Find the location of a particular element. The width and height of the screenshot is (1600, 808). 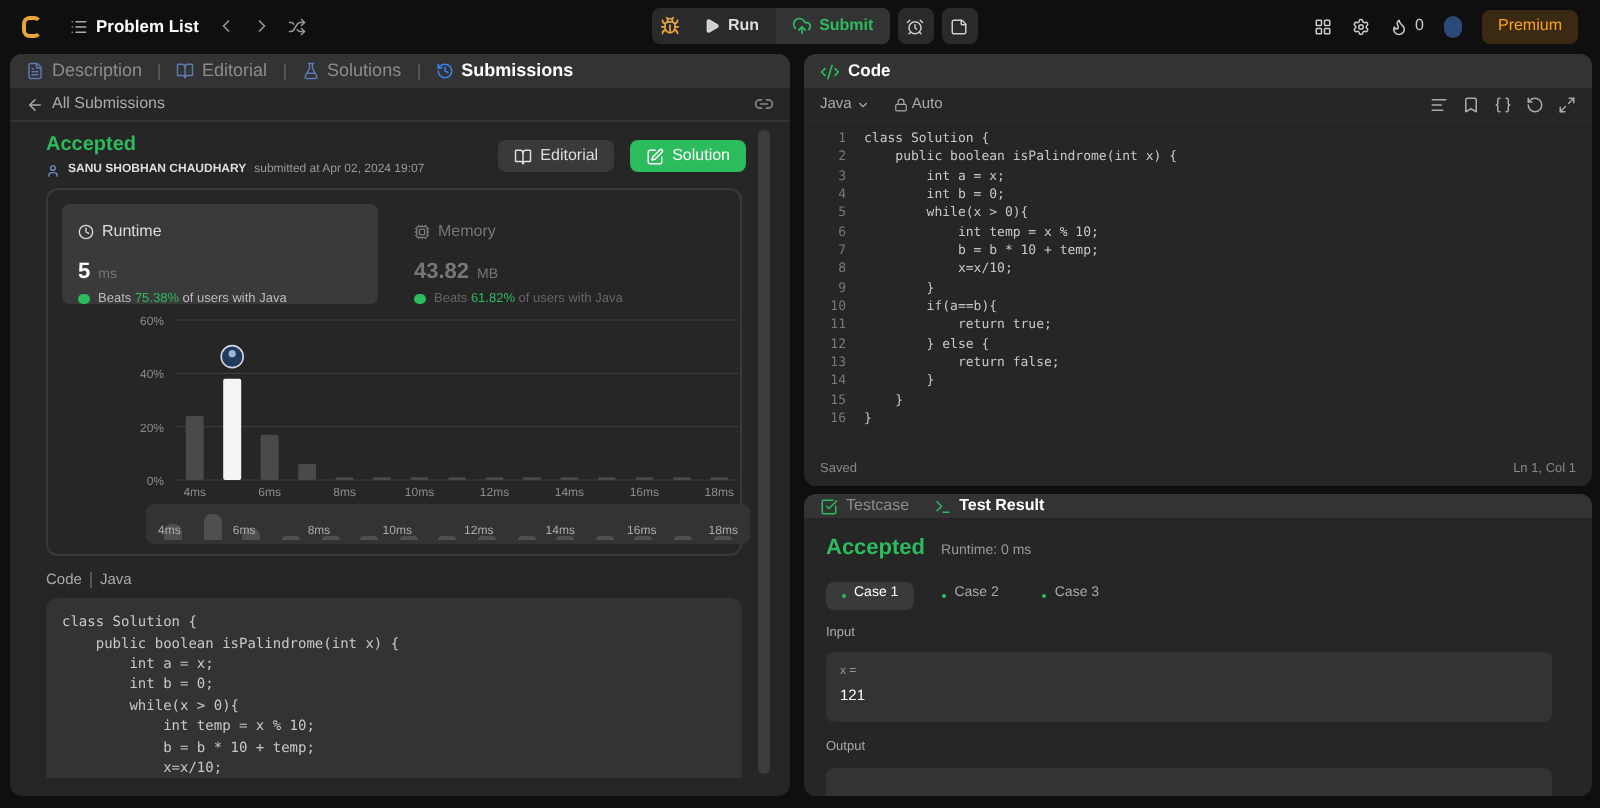

note-icon is located at coordinates (959, 26).